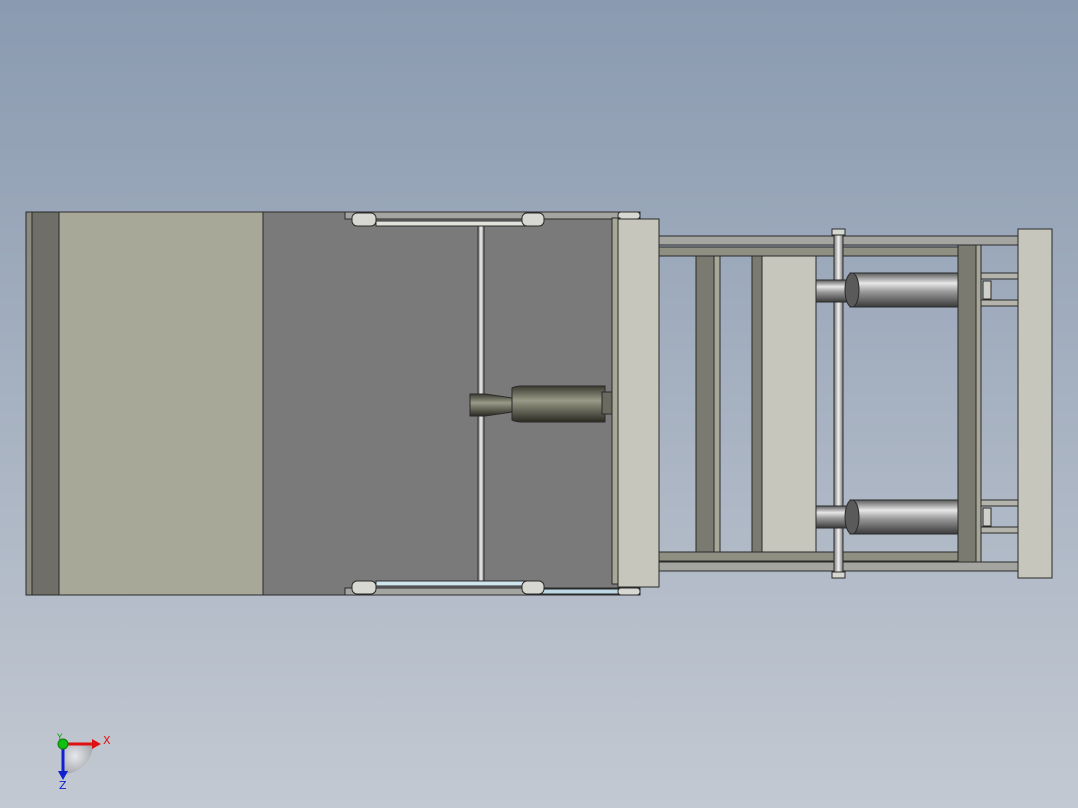 This screenshot has width=1078, height=808. I want to click on nozzle-tip, so click(491, 405).